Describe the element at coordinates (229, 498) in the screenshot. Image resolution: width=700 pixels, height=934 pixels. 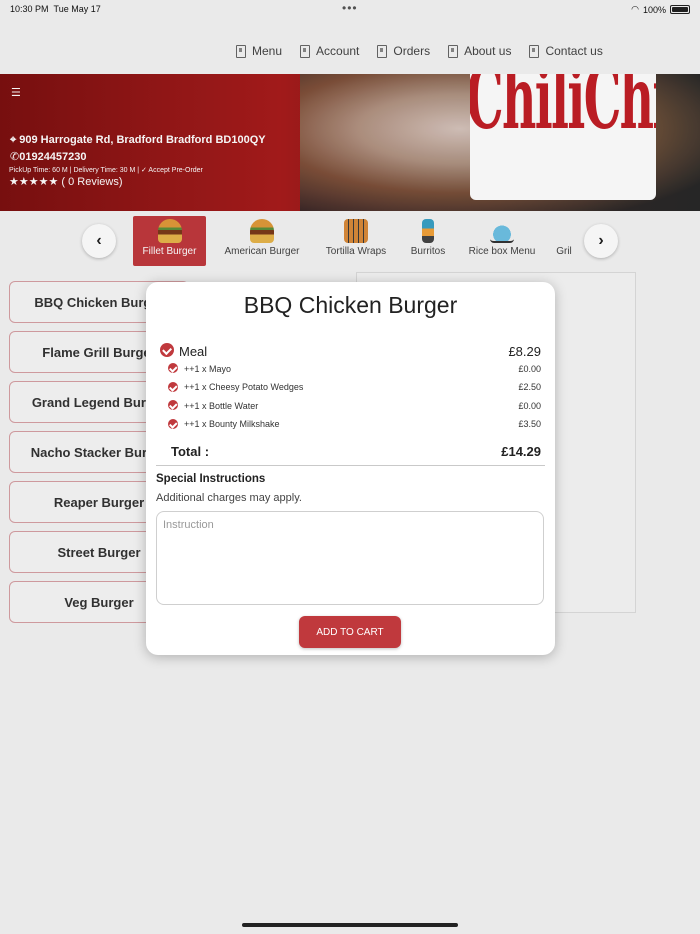
I see `special-instructions-note: Additional charges may apply.` at that location.